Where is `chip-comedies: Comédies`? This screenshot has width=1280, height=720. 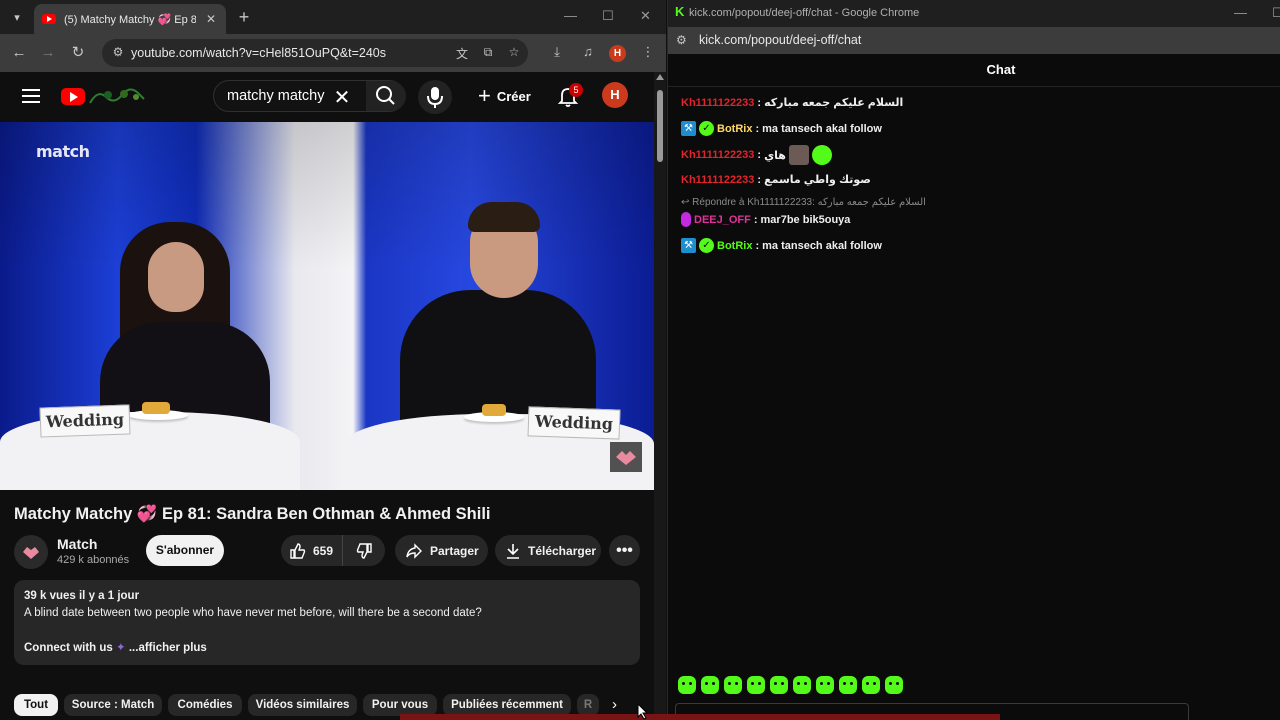 chip-comedies: Comédies is located at coordinates (205, 705).